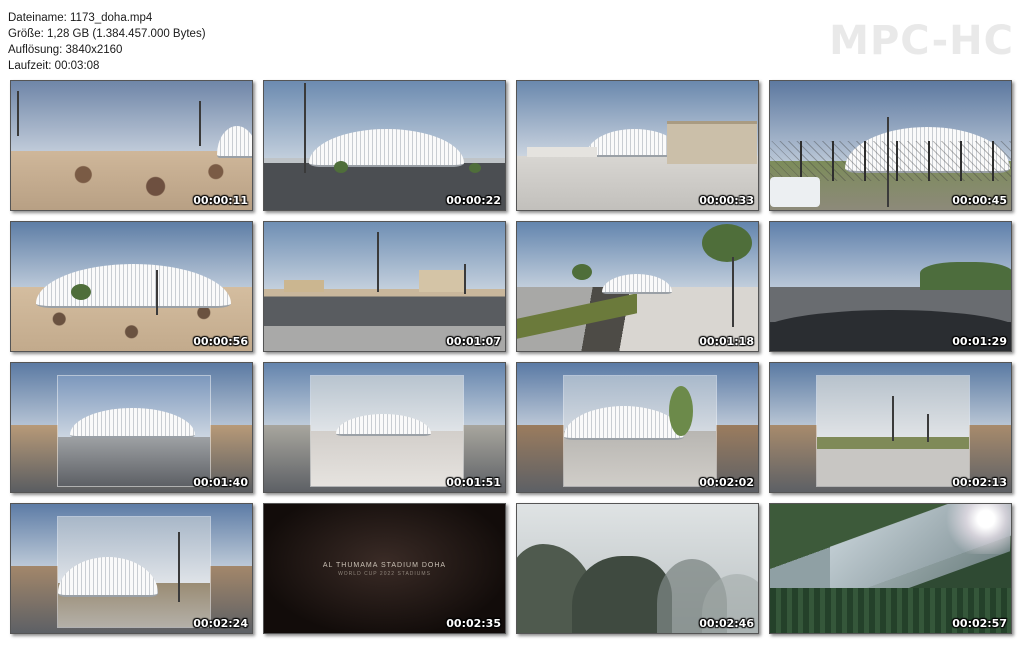 Image resolution: width=1024 pixels, height=646 pixels. Describe the element at coordinates (220, 482) in the screenshot. I see `timestamp-label: 00:01:40` at that location.